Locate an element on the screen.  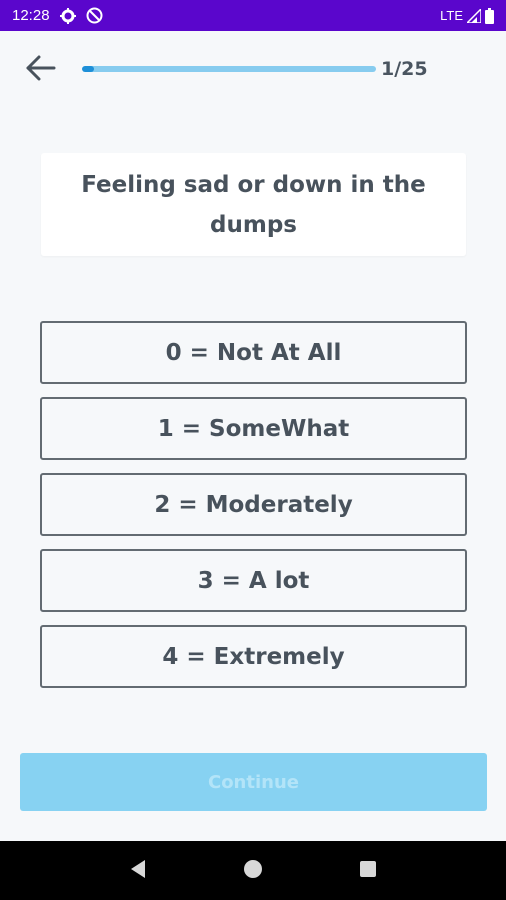
continue-button: Continue is located at coordinates (253, 782).